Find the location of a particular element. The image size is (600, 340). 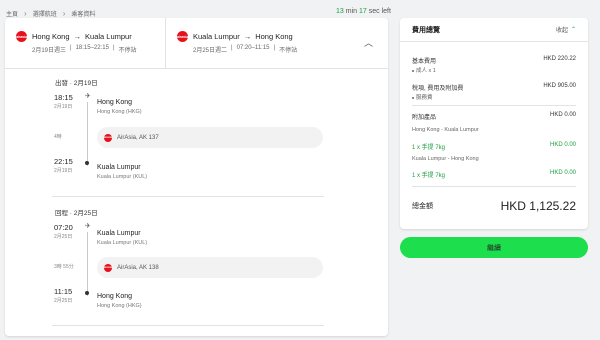

timer-minutes: 13 is located at coordinates (340, 11).